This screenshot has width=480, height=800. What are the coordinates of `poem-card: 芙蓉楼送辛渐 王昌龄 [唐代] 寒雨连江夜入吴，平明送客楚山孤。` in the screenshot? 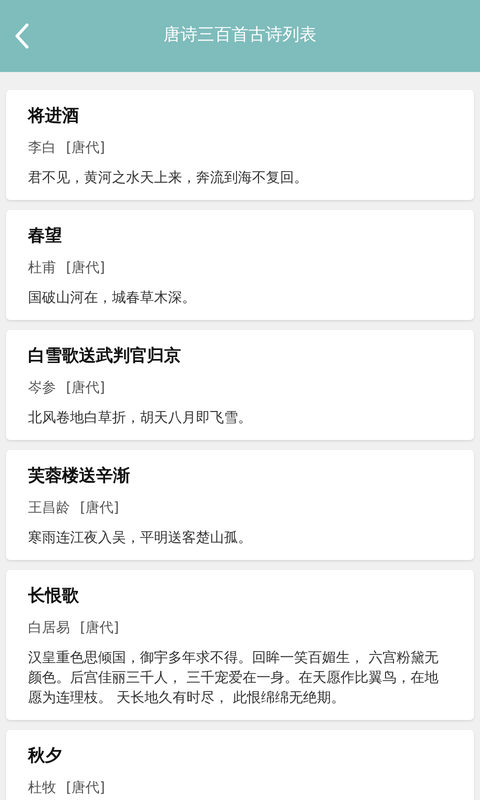 It's located at (240, 505).